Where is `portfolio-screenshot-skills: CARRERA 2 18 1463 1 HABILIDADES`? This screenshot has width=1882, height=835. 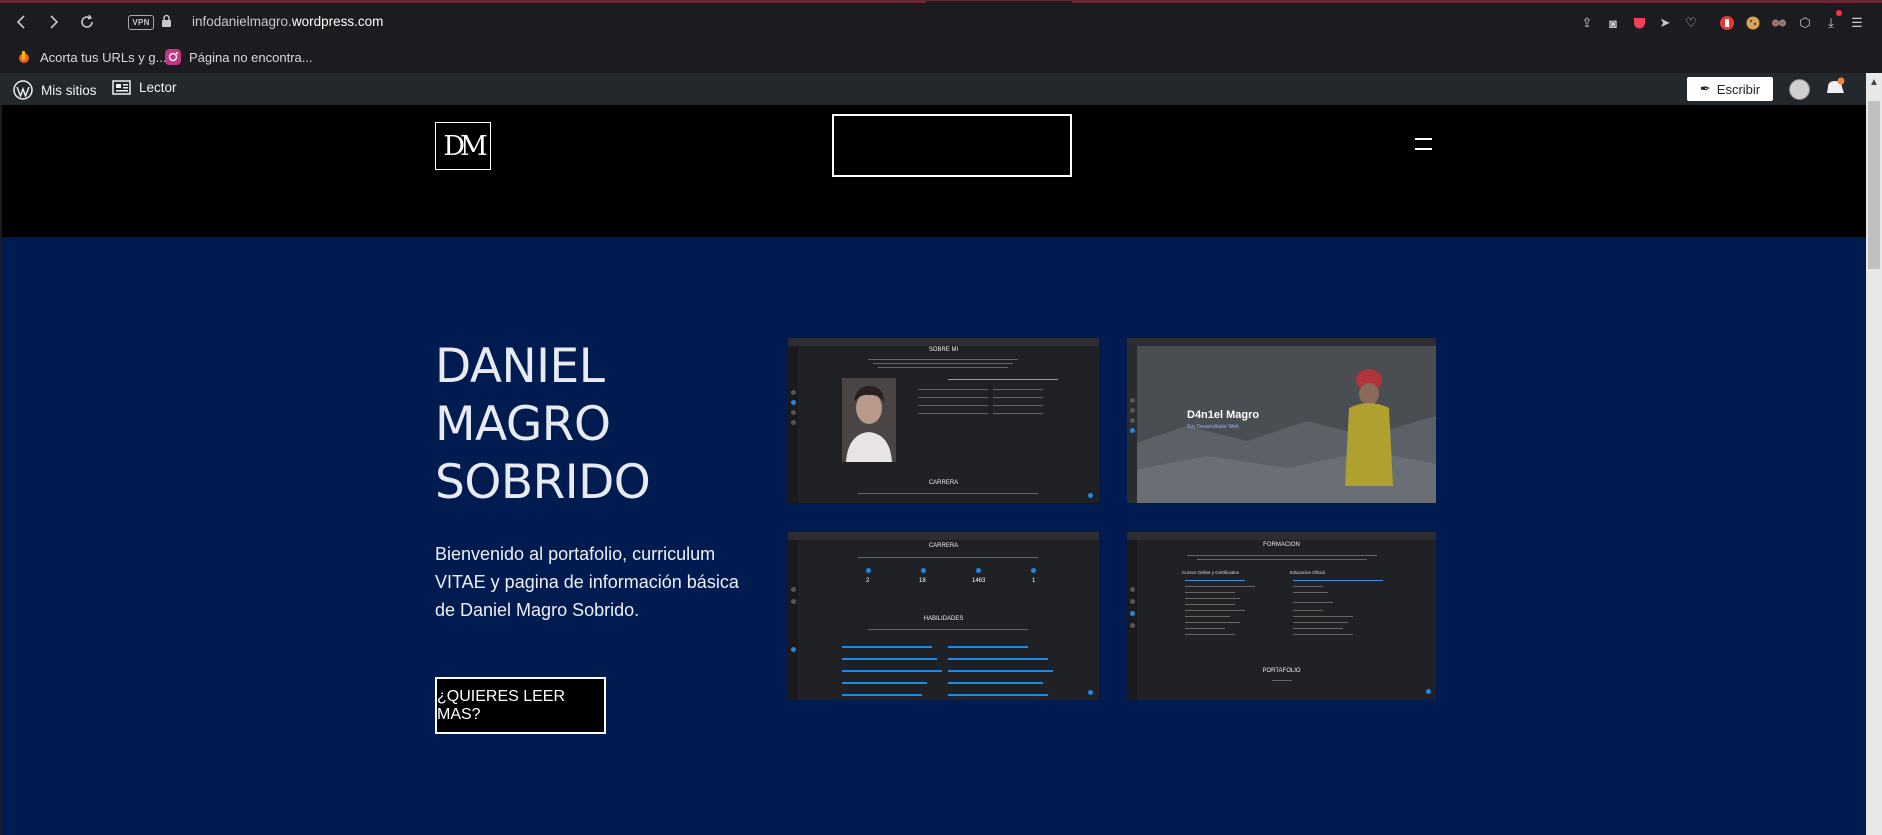 portfolio-screenshot-skills: CARRERA 2 18 1463 1 HABILIDADES is located at coordinates (943, 616).